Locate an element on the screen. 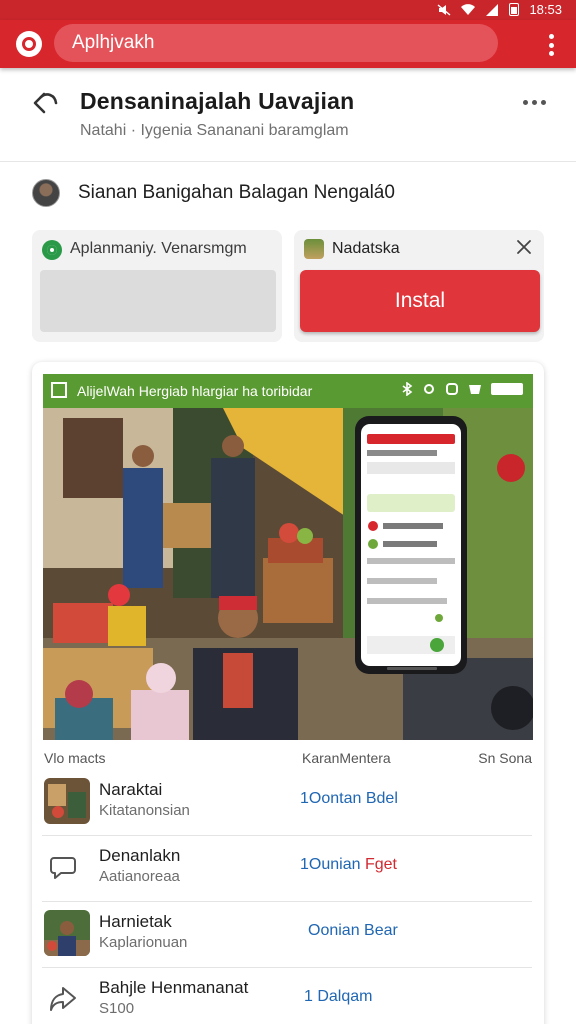  status-icons: 18:53 is located at coordinates (499, 9).